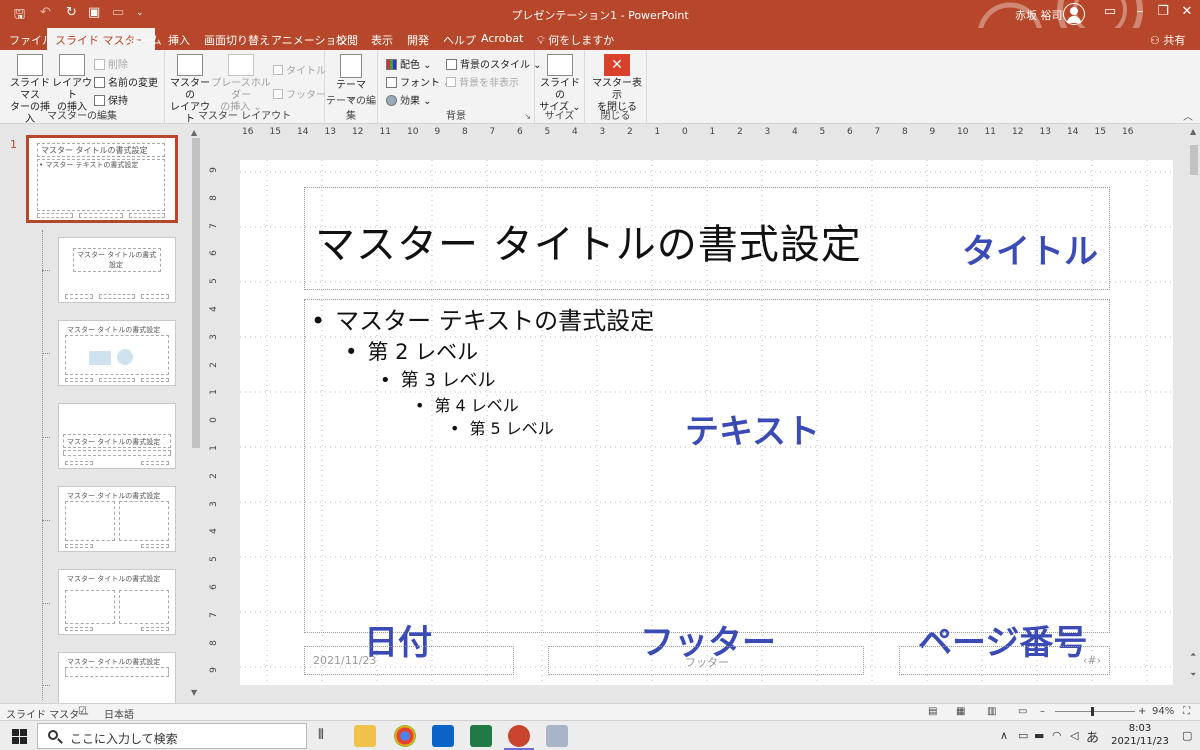  Describe the element at coordinates (559, 116) in the screenshot. I see `group-label-size: サイズ` at that location.